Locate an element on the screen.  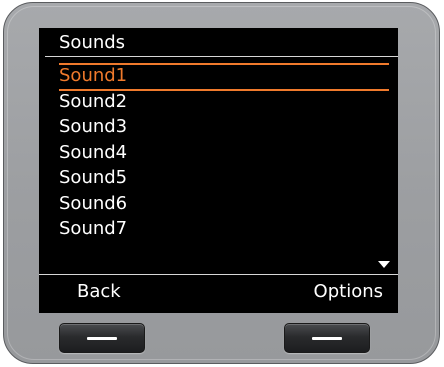
title-divider is located at coordinates (221, 56).